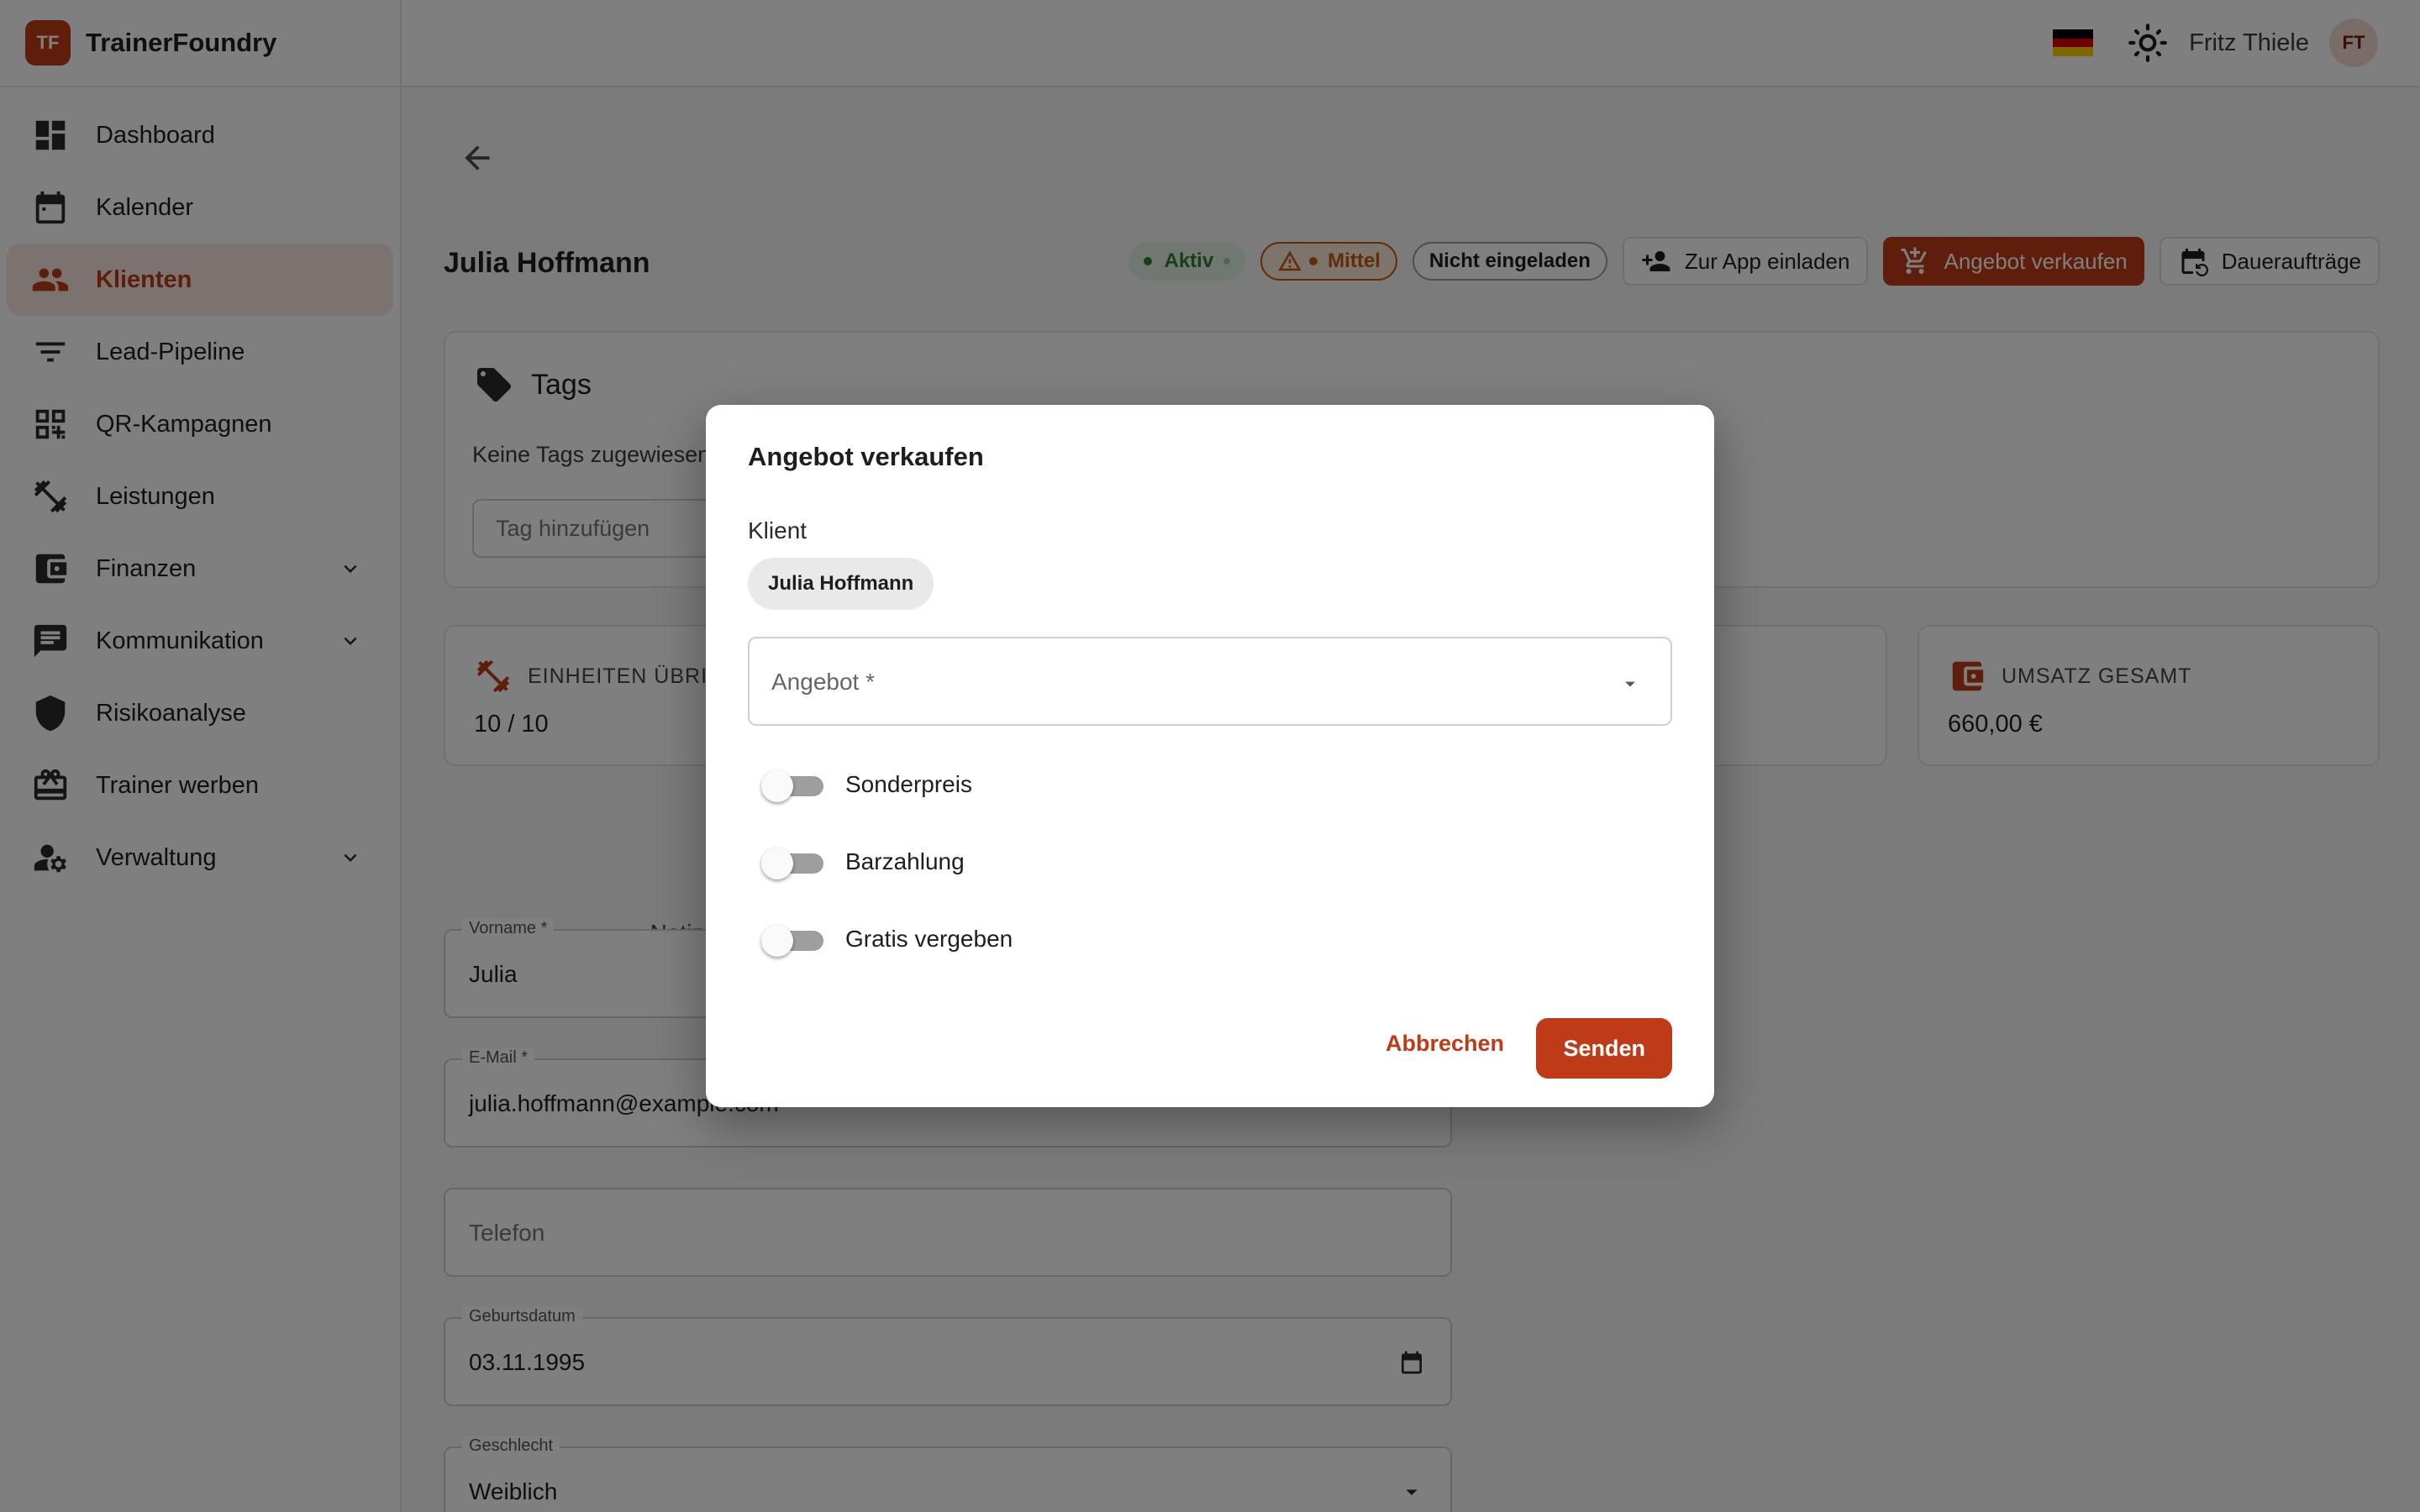 Image resolution: width=2420 pixels, height=1512 pixels. Describe the element at coordinates (1630, 684) in the screenshot. I see `caret-down-icon` at that location.